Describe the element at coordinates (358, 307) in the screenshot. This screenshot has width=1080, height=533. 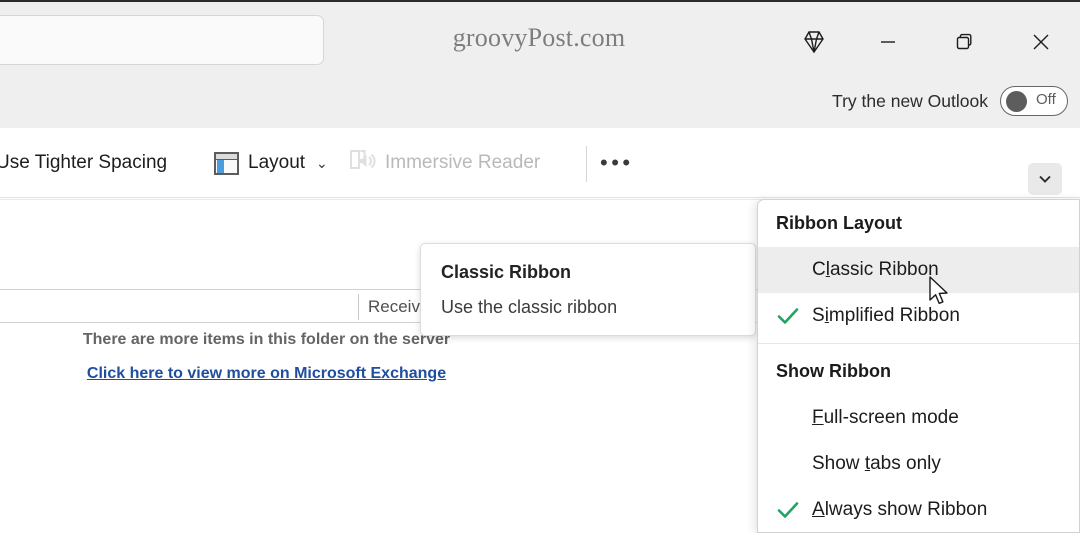
I see `column-divider` at that location.